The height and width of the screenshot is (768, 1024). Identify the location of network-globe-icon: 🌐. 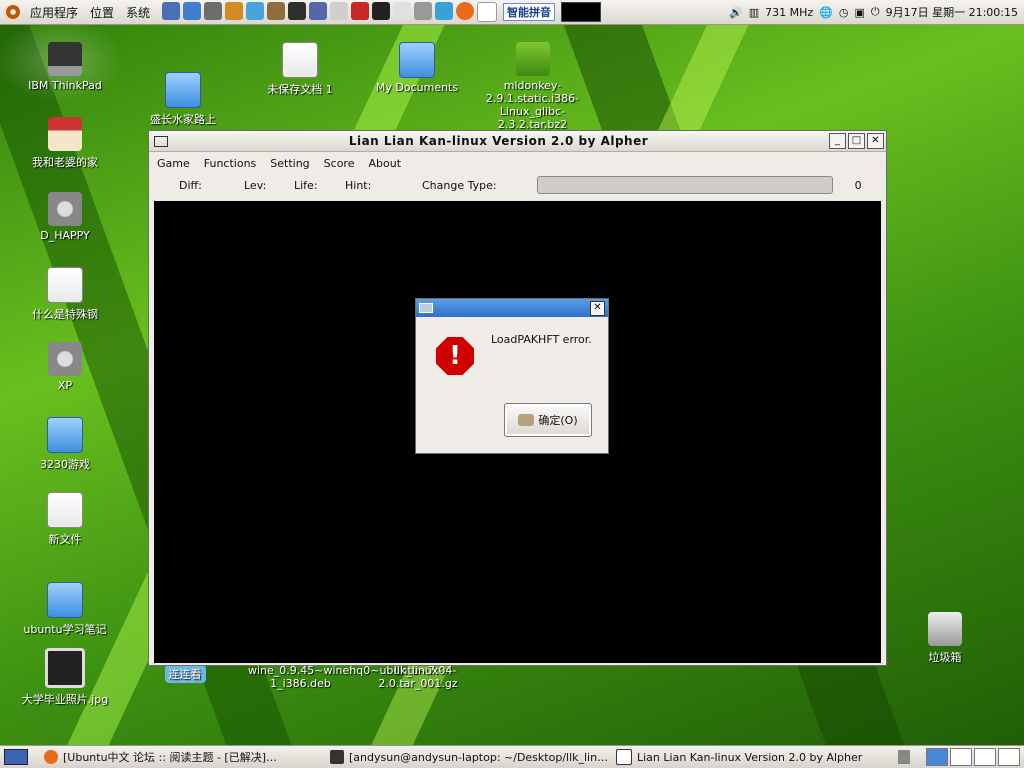
(826, 12).